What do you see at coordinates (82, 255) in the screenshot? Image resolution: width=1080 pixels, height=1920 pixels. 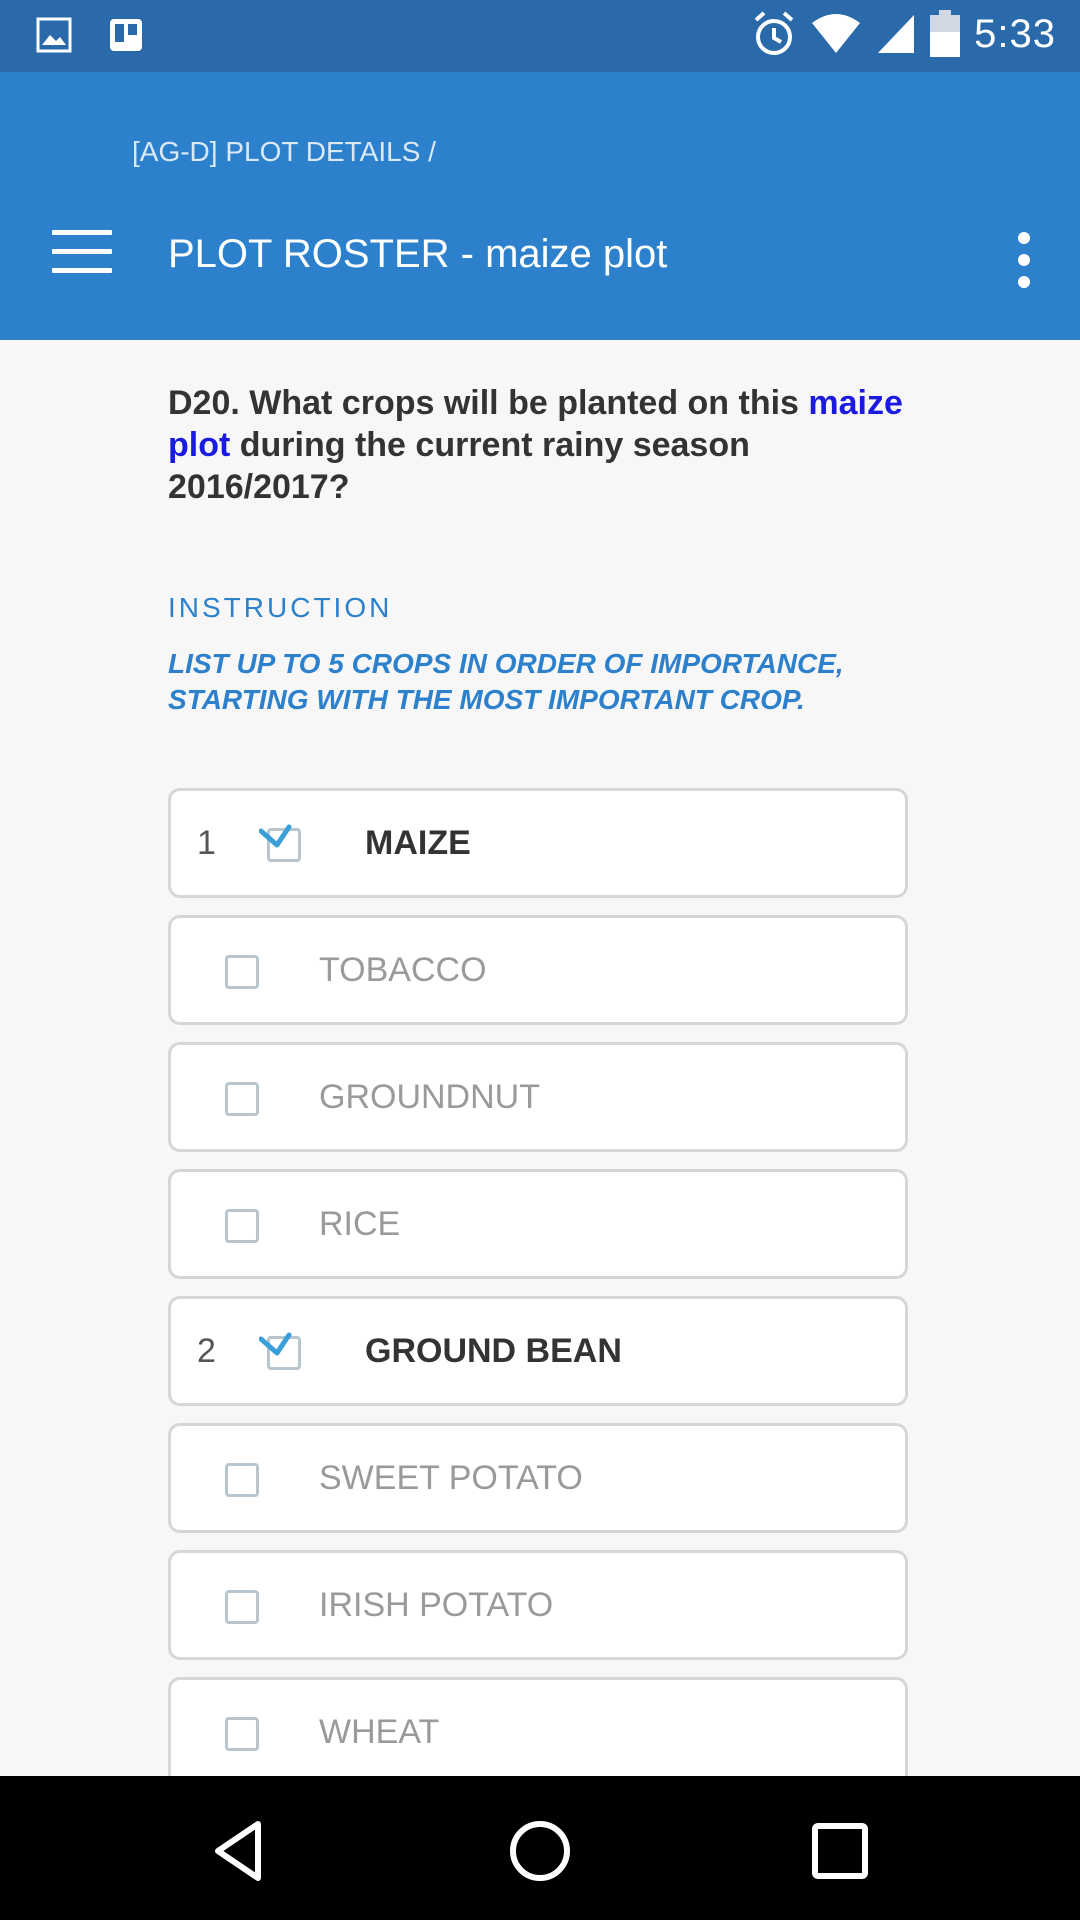 I see `hamburger-menu-icon` at bounding box center [82, 255].